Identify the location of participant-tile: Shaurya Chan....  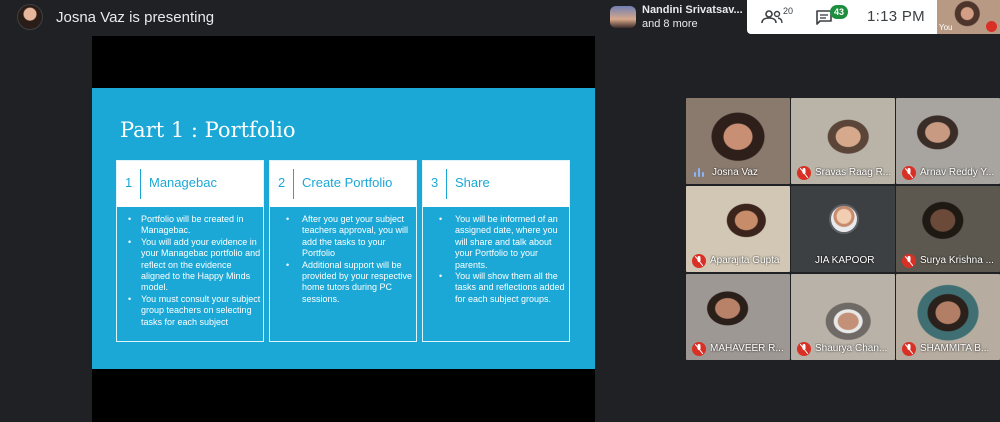
(843, 317).